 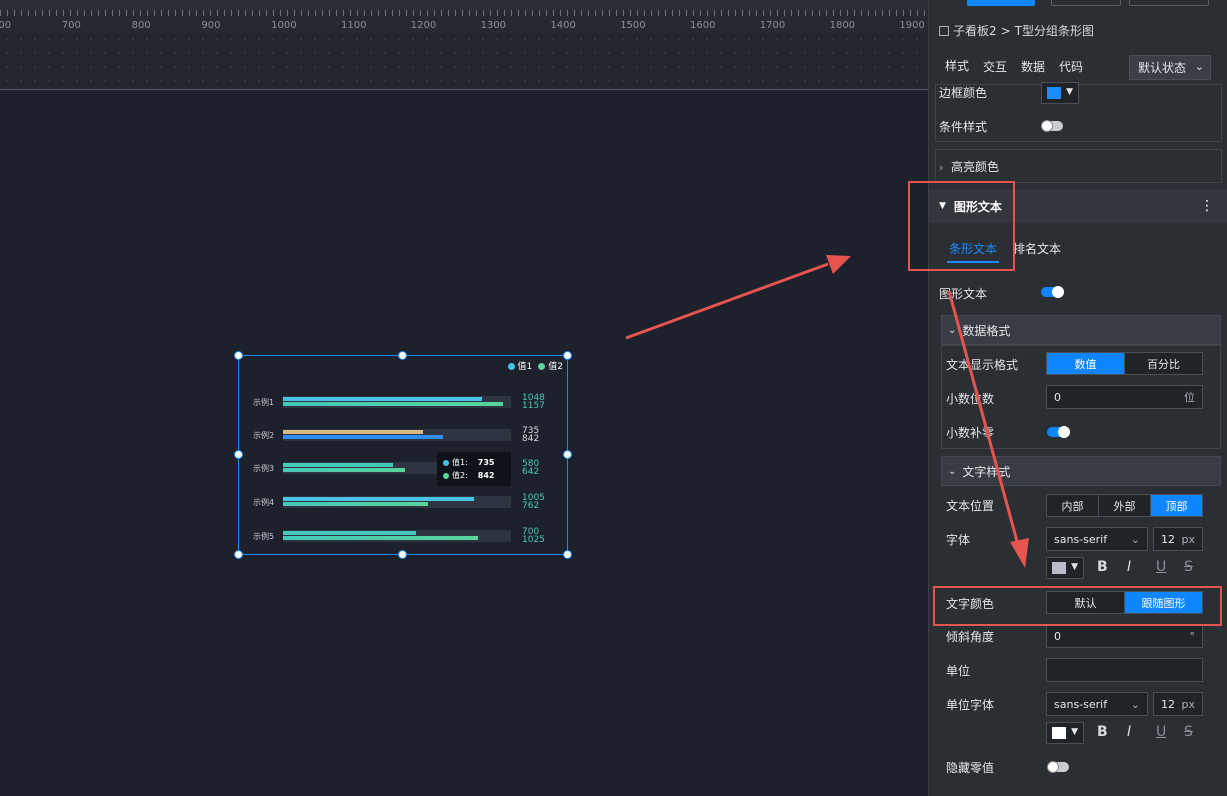 What do you see at coordinates (963, 93) in the screenshot?
I see `border-color-label: 边框颜色` at bounding box center [963, 93].